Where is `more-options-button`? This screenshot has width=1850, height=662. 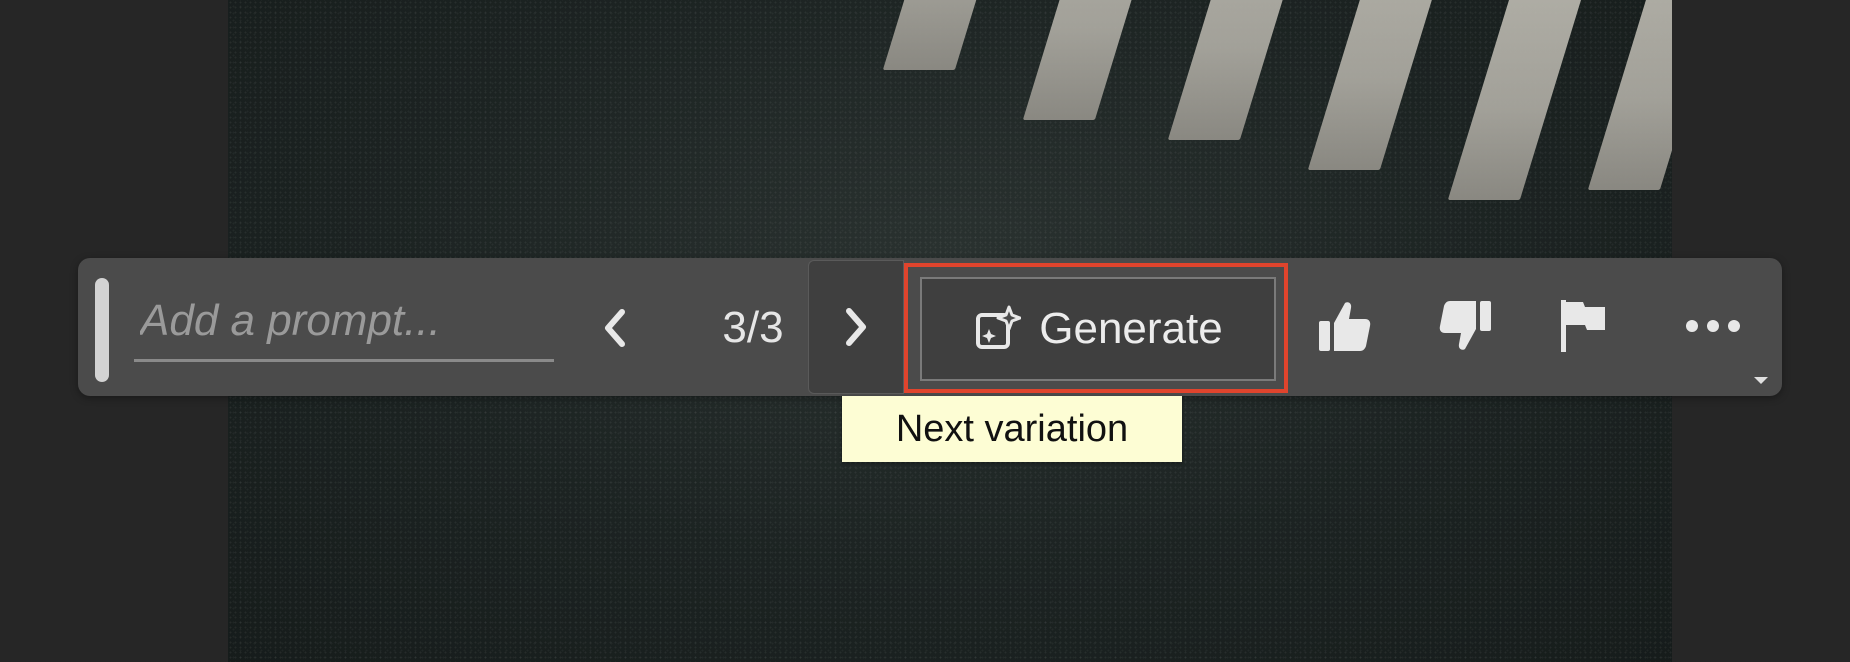
more-options-button is located at coordinates (1713, 326).